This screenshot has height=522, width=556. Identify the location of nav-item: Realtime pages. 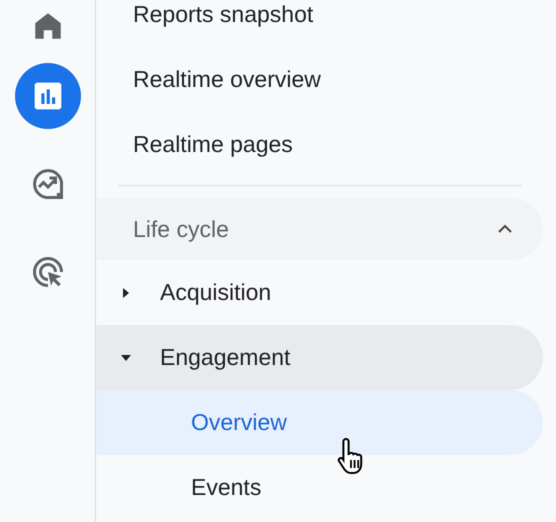
(326, 144).